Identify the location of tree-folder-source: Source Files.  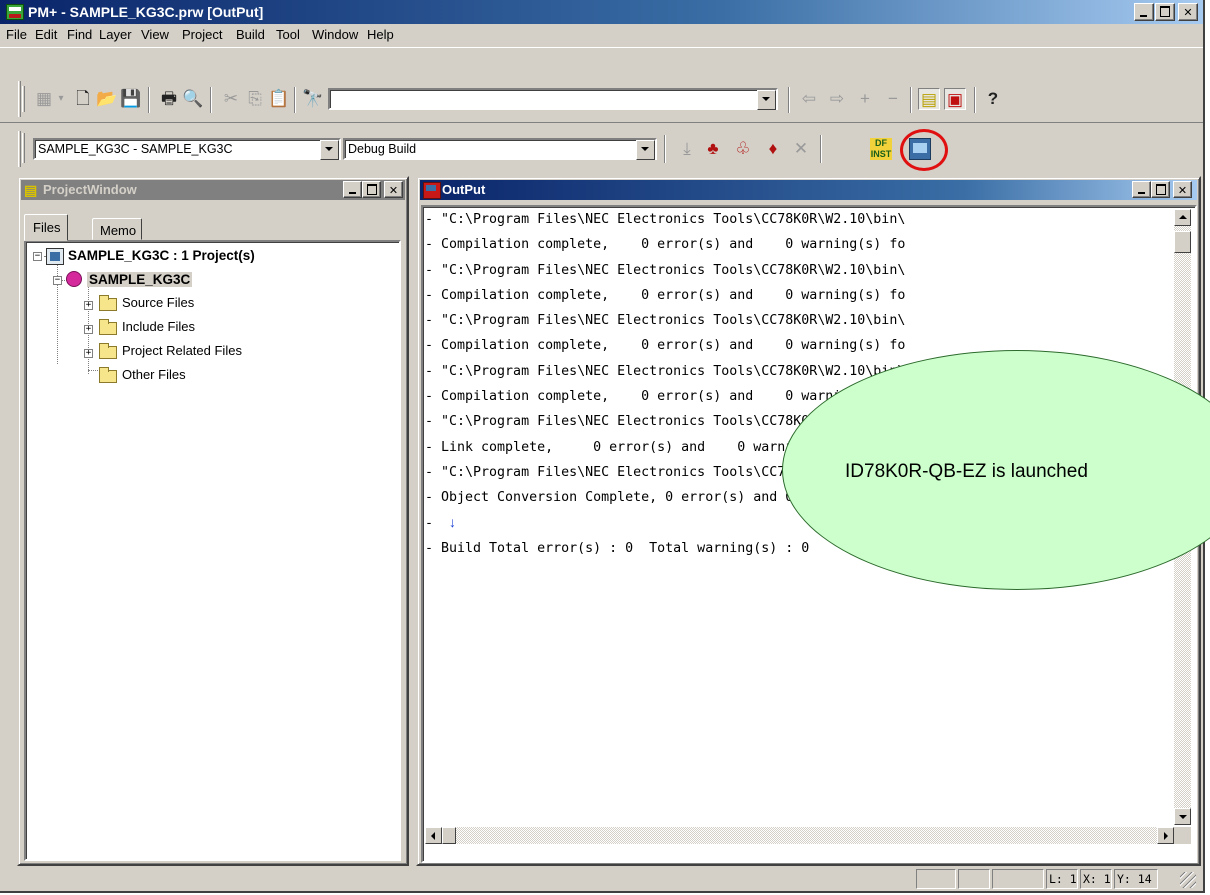
(158, 302).